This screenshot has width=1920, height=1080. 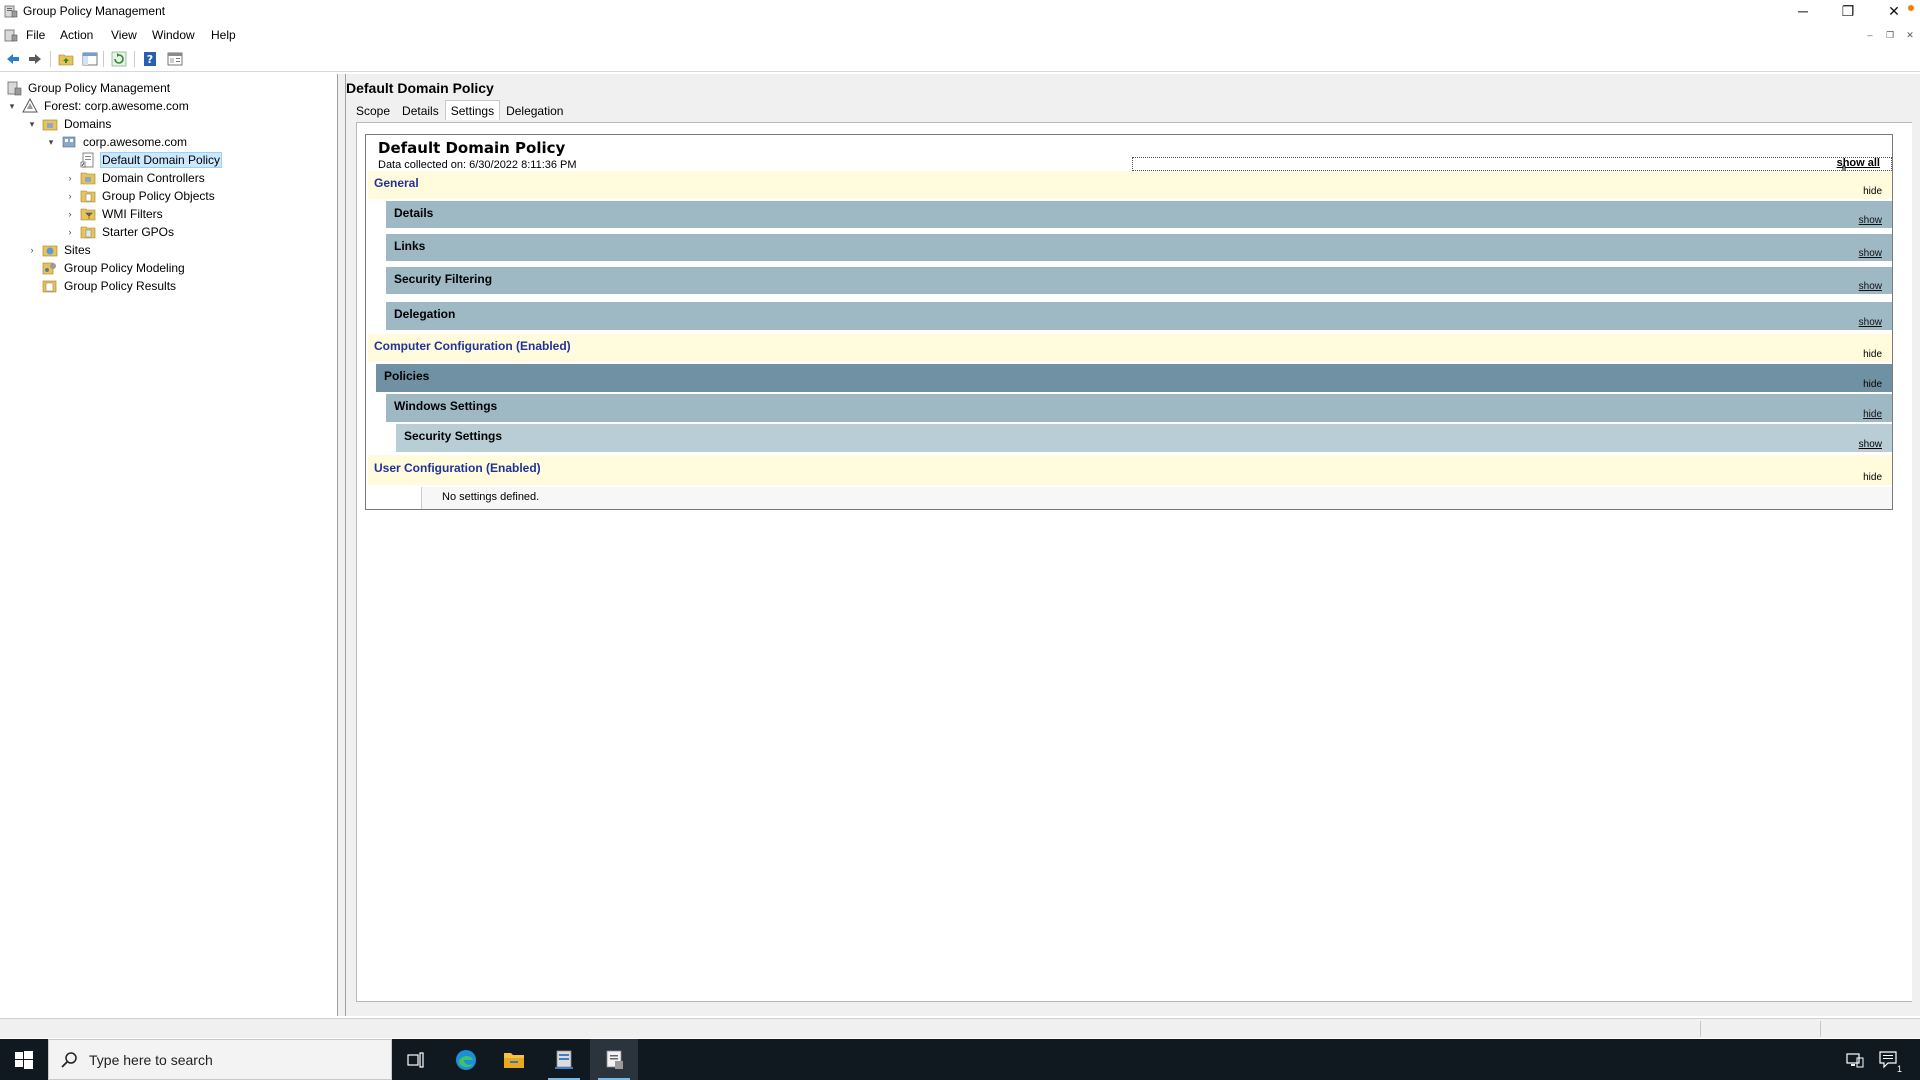 What do you see at coordinates (472, 110) in the screenshot?
I see `tab-settings: Settings` at bounding box center [472, 110].